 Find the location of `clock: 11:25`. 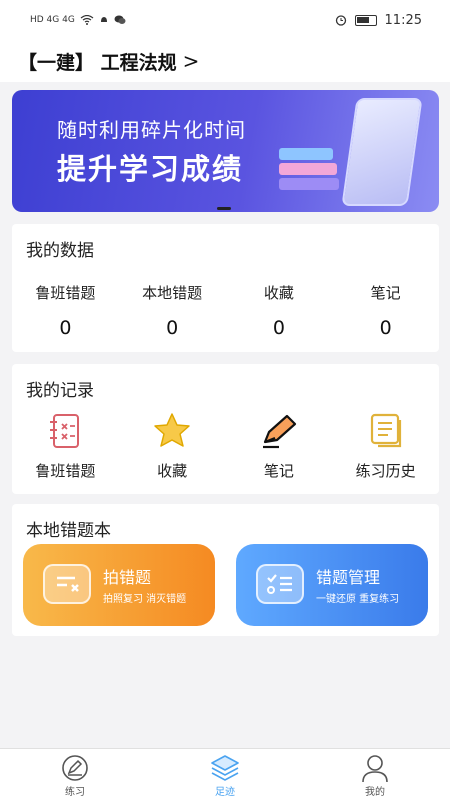

clock: 11:25 is located at coordinates (403, 20).